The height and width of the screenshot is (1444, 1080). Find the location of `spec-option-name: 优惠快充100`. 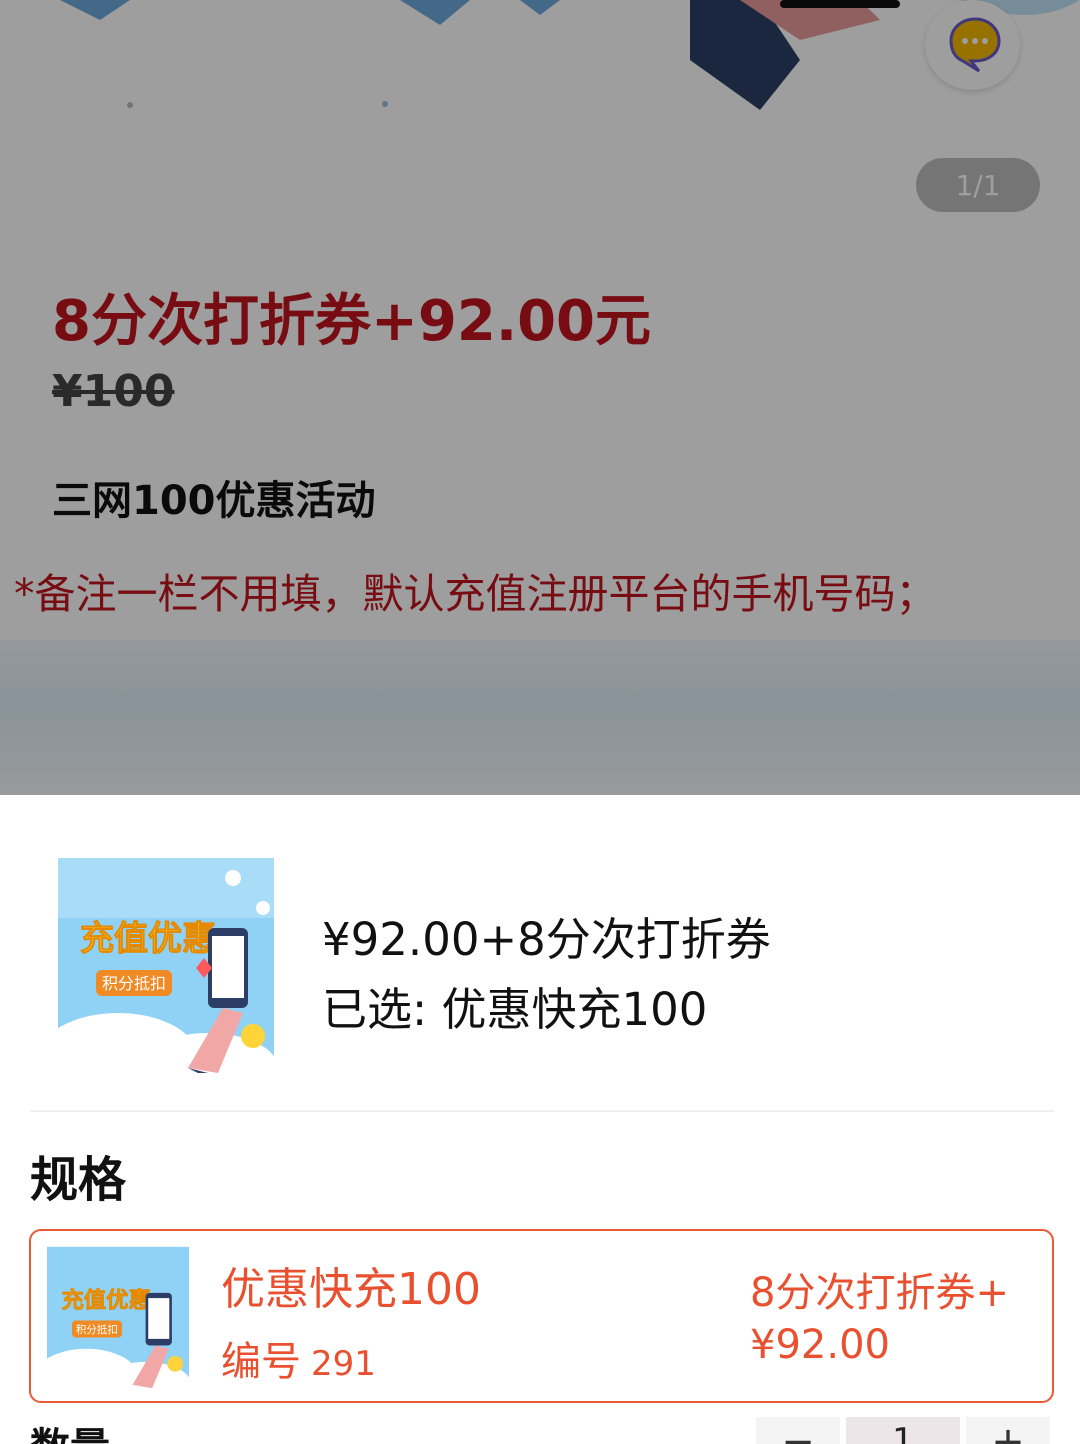

spec-option-name: 优惠快充100 is located at coordinates (351, 1289).